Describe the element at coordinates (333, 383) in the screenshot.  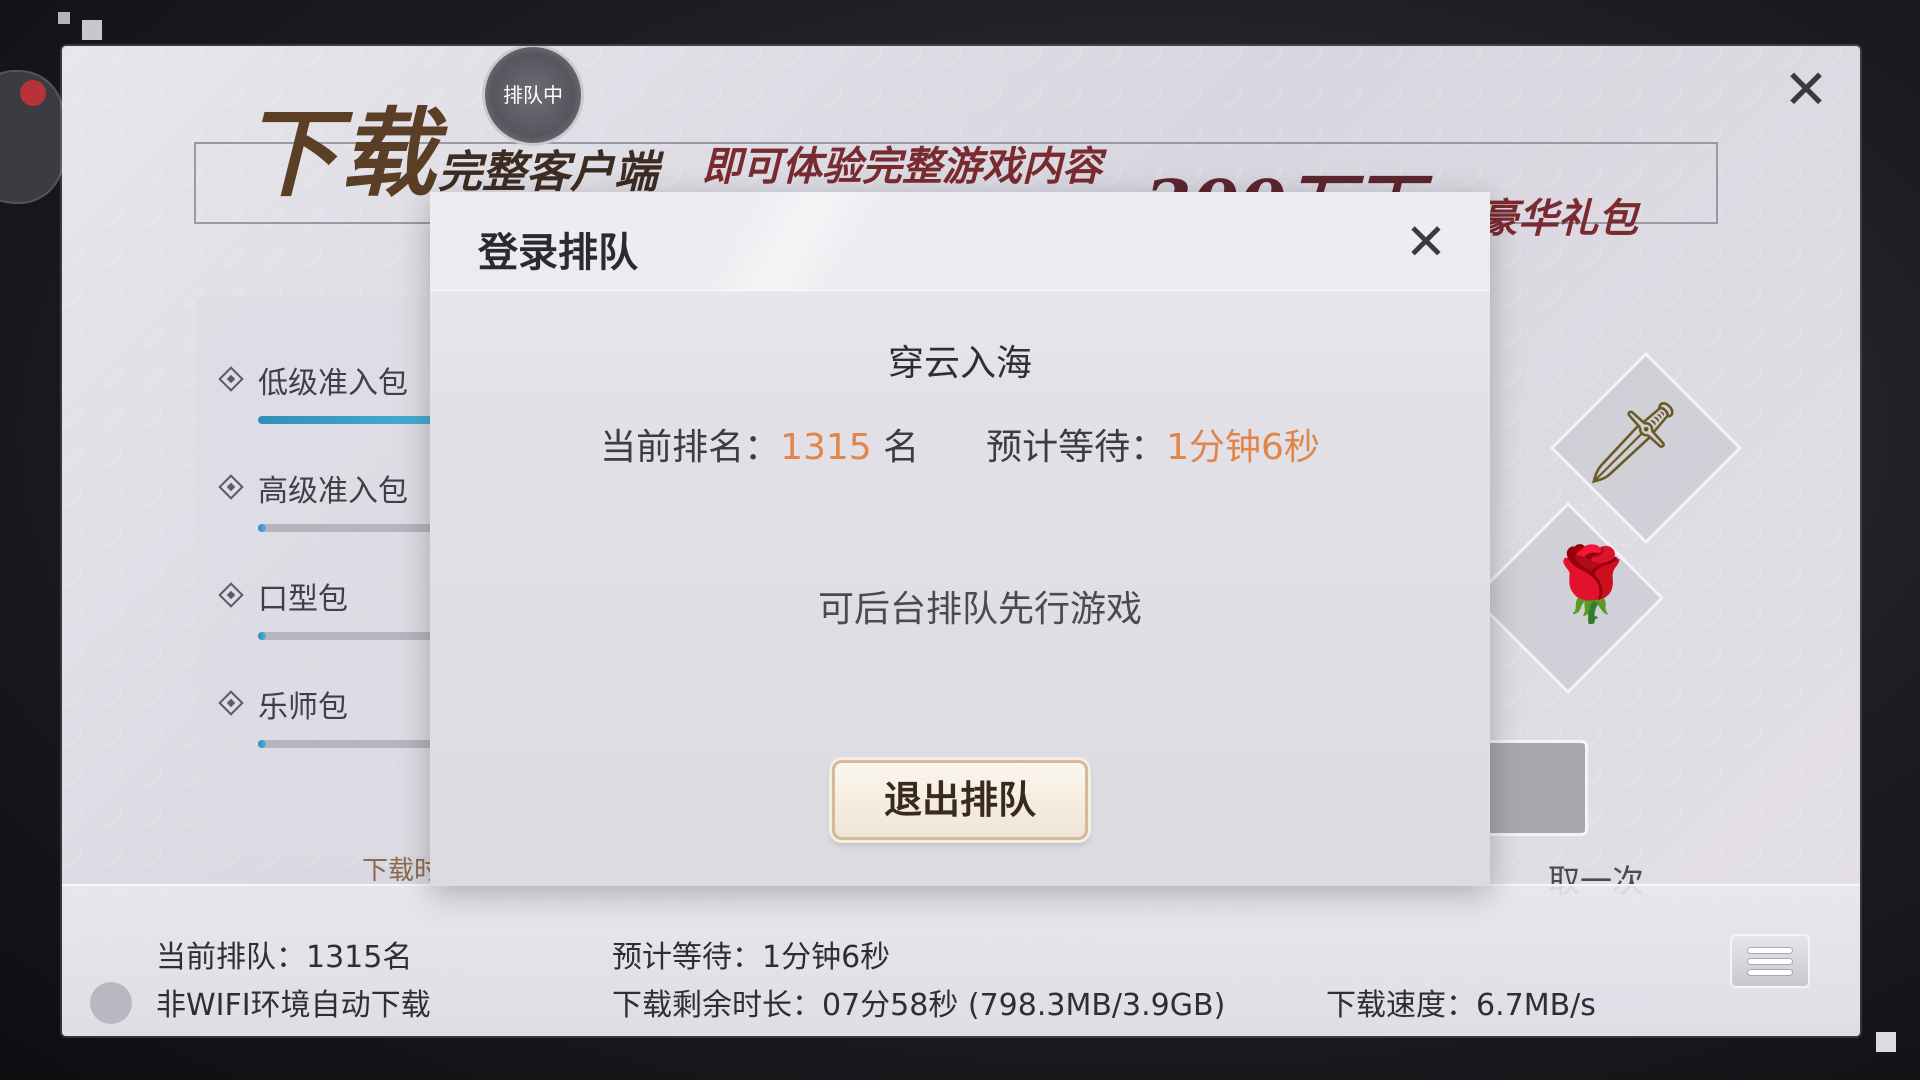
I see `package-label: 低级准入包` at that location.